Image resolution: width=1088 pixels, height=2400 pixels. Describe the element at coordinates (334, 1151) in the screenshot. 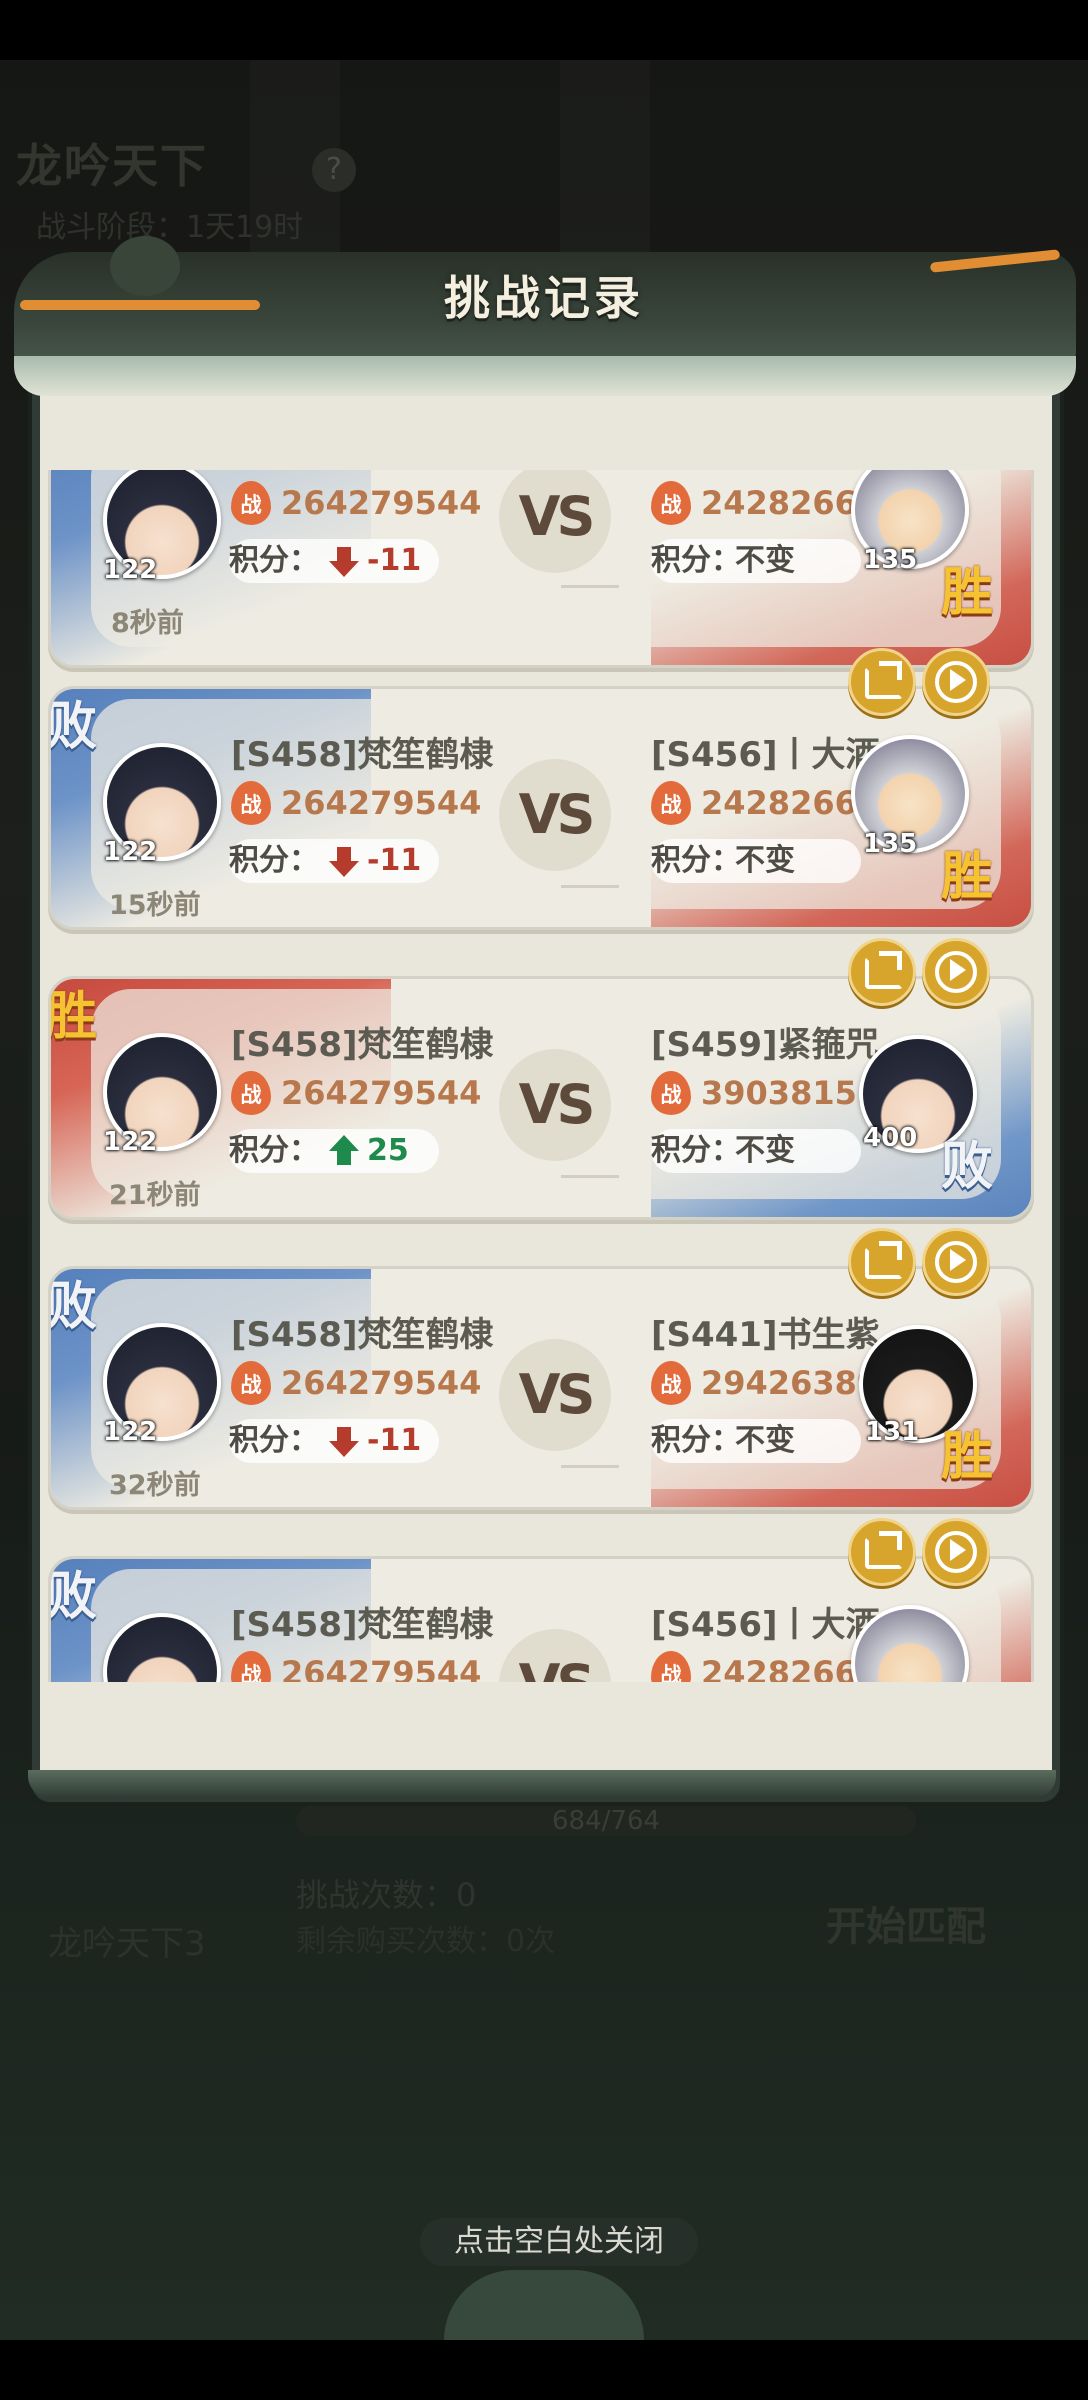

I see `score-change: 积分： 25` at that location.